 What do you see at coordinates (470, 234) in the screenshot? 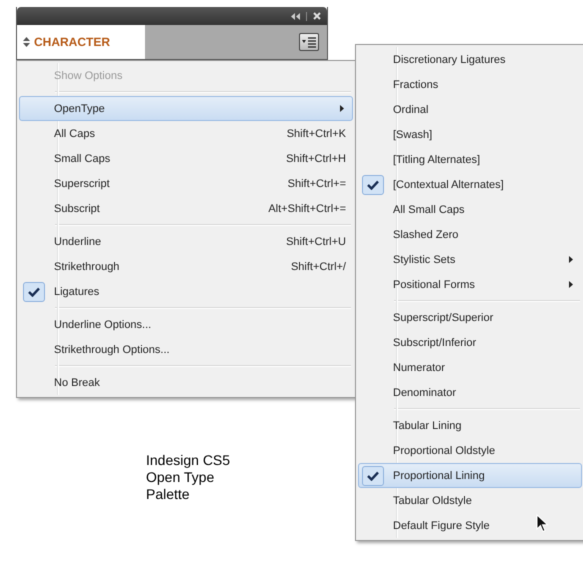
I see `menu-item: Slashed Zero` at bounding box center [470, 234].